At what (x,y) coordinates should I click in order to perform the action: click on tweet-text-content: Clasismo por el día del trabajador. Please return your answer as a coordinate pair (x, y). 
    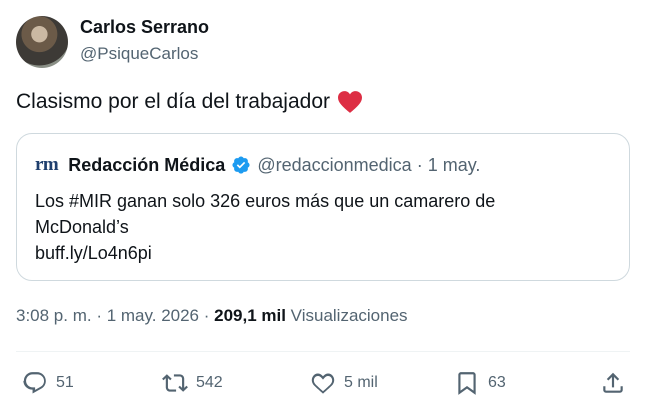
    Looking at the image, I should click on (173, 101).